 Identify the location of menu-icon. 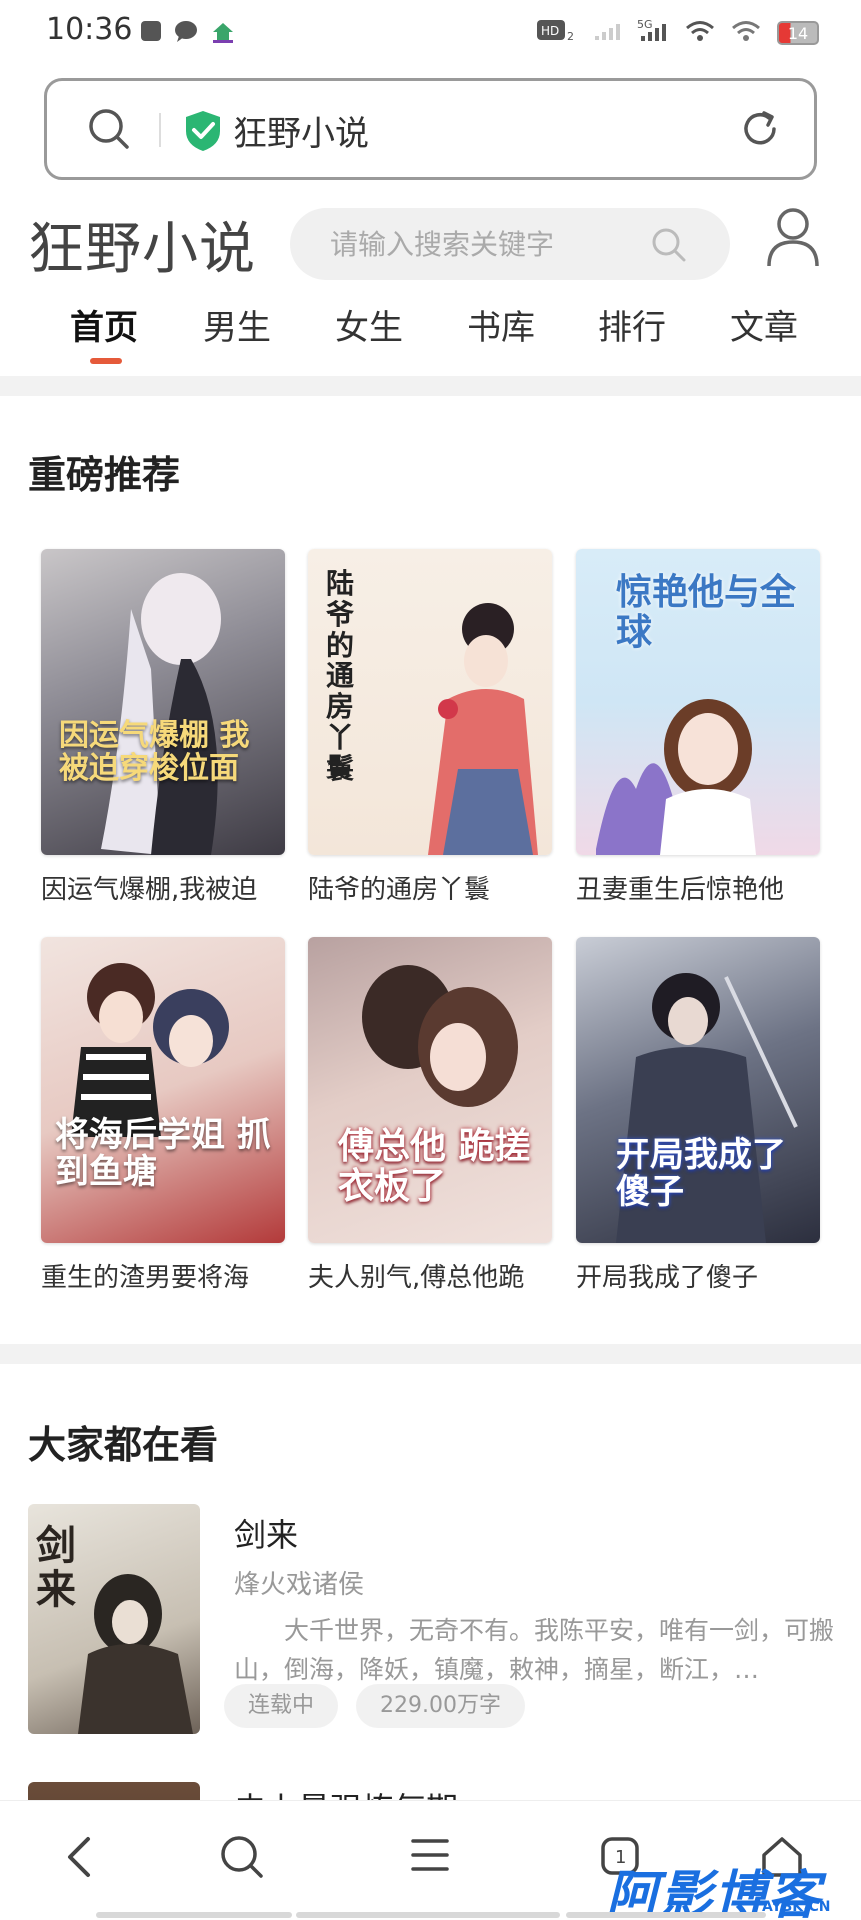
(430, 1857).